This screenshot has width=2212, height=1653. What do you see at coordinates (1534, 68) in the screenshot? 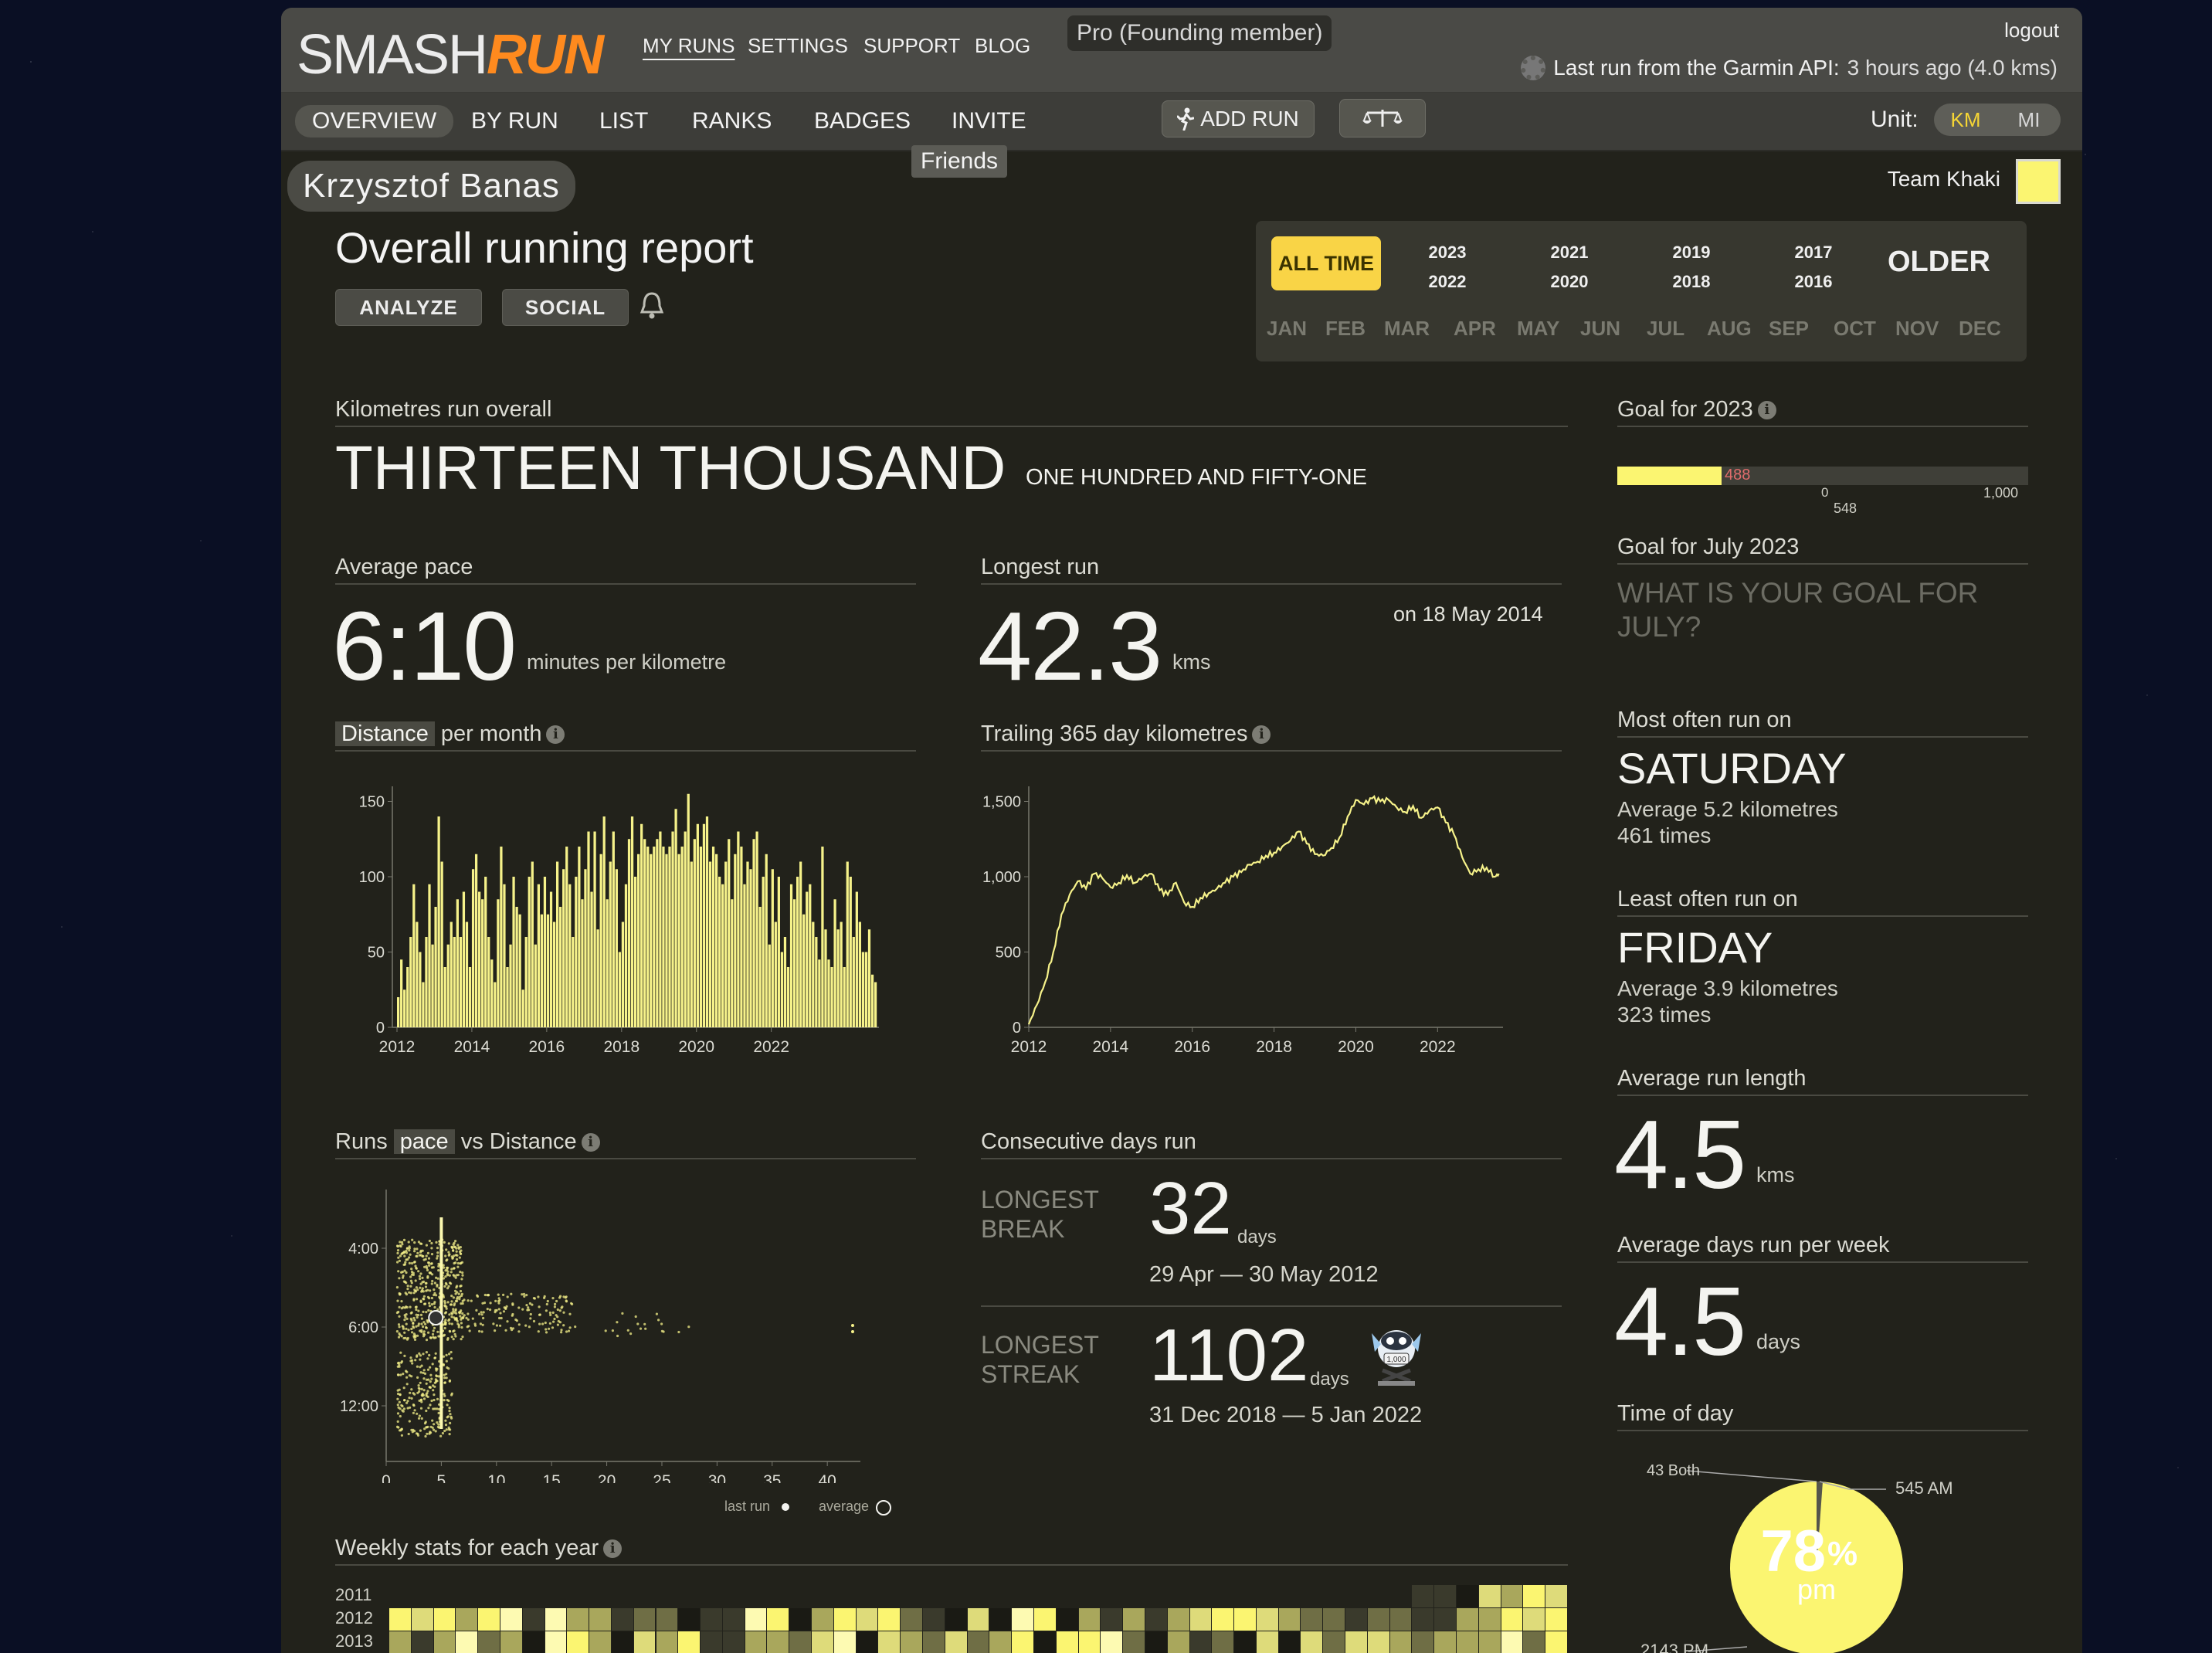
I see `gear-icon` at bounding box center [1534, 68].